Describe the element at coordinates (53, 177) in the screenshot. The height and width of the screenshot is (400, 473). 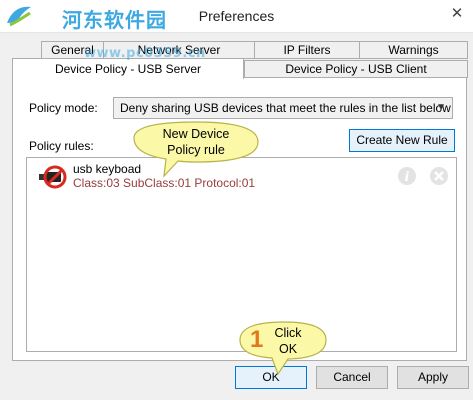
I see `blocked-usb-icon` at that location.